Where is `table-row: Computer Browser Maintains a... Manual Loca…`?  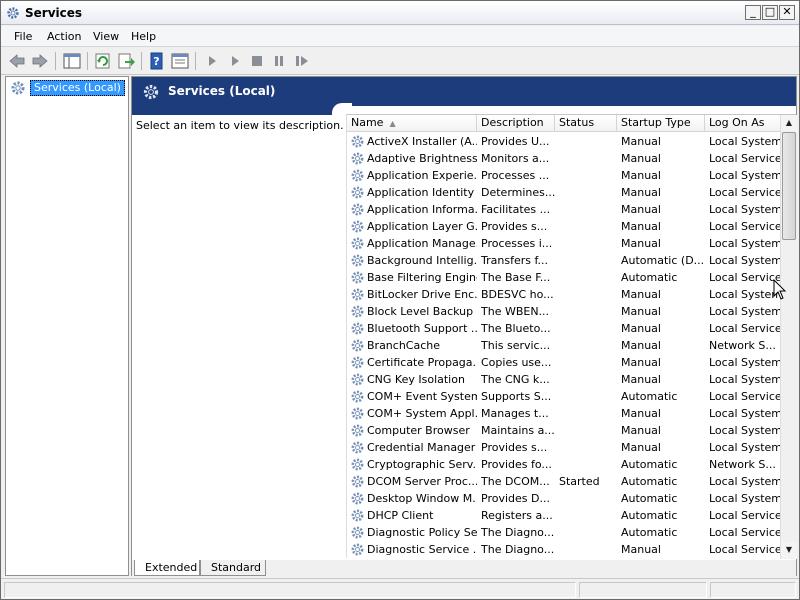 table-row: Computer Browser Maintains a... Manual Loca… is located at coordinates (563, 430).